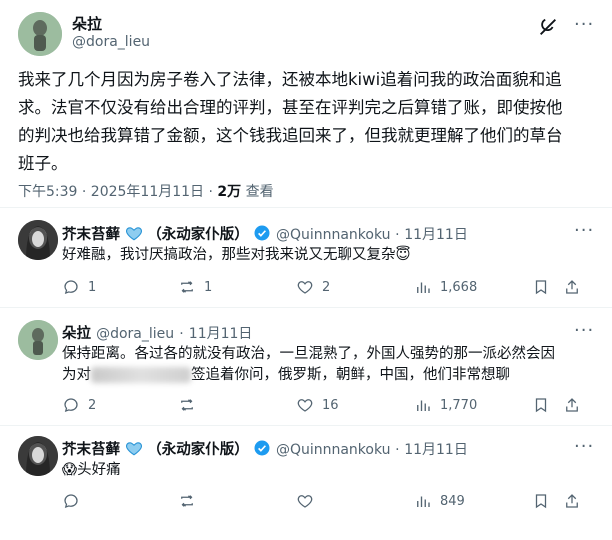 This screenshot has width=612, height=540. What do you see at coordinates (221, 334) in the screenshot?
I see `reply2-date: 11月11日` at bounding box center [221, 334].